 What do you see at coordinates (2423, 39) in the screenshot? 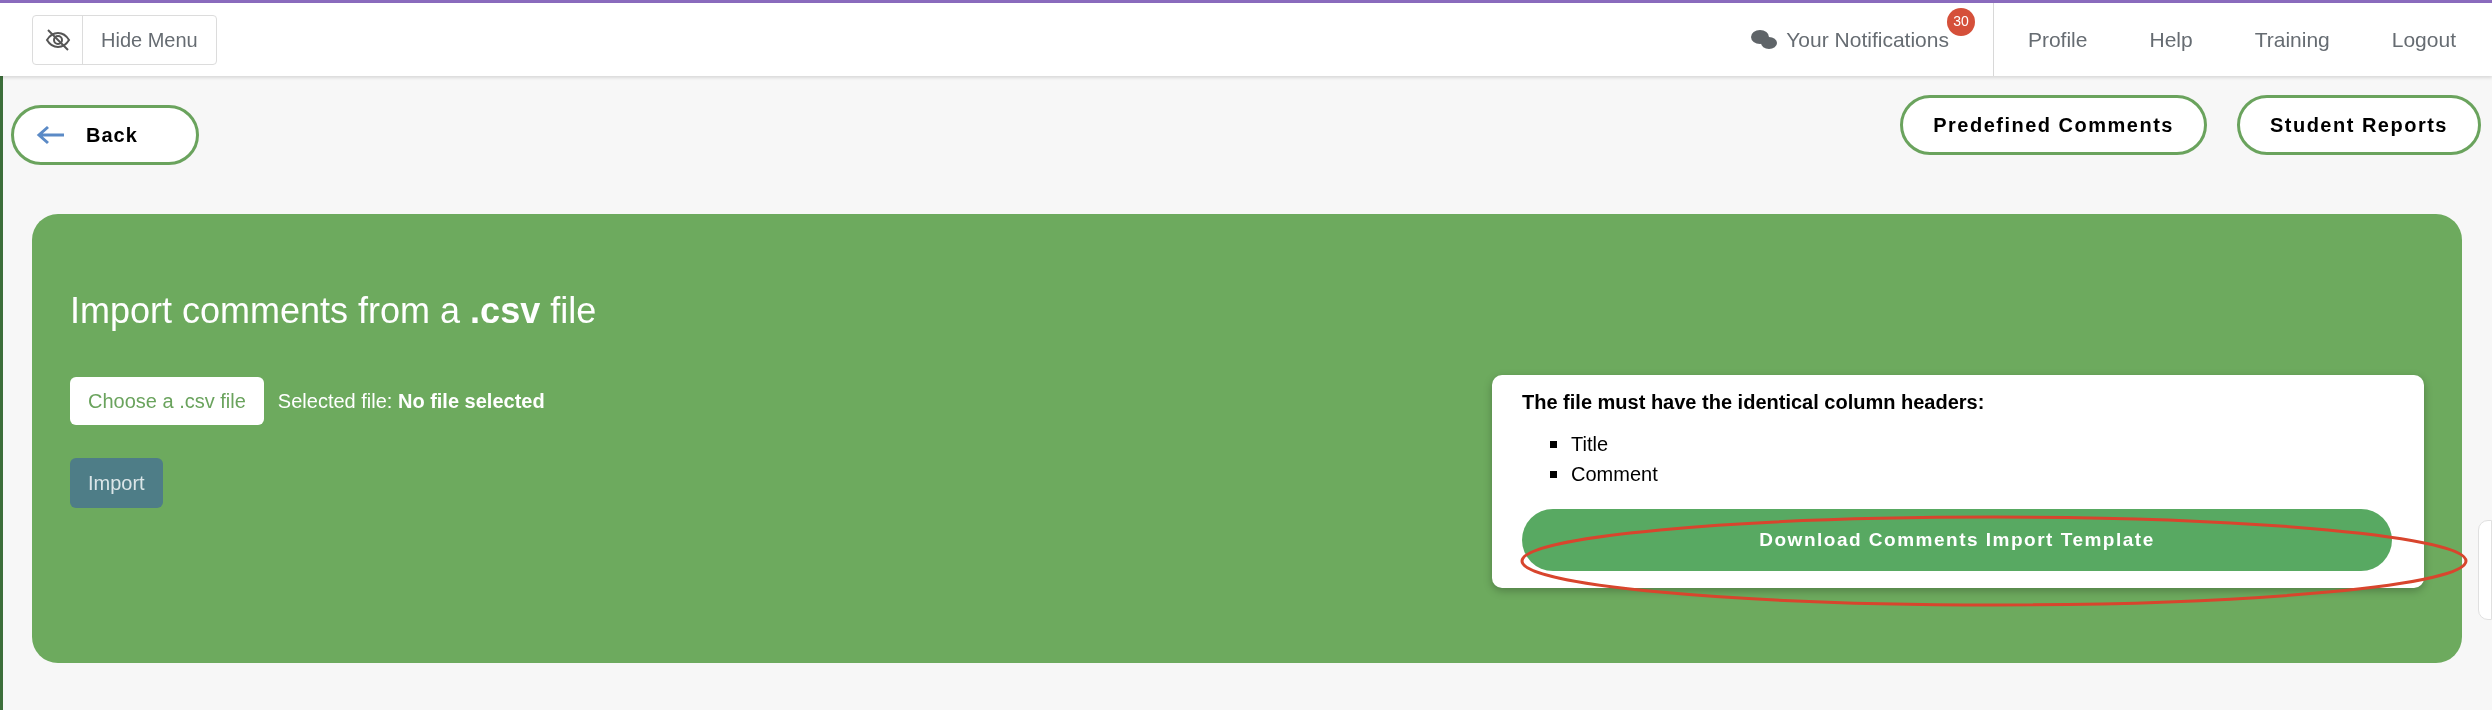
I see `nav-link: Logout` at bounding box center [2423, 39].